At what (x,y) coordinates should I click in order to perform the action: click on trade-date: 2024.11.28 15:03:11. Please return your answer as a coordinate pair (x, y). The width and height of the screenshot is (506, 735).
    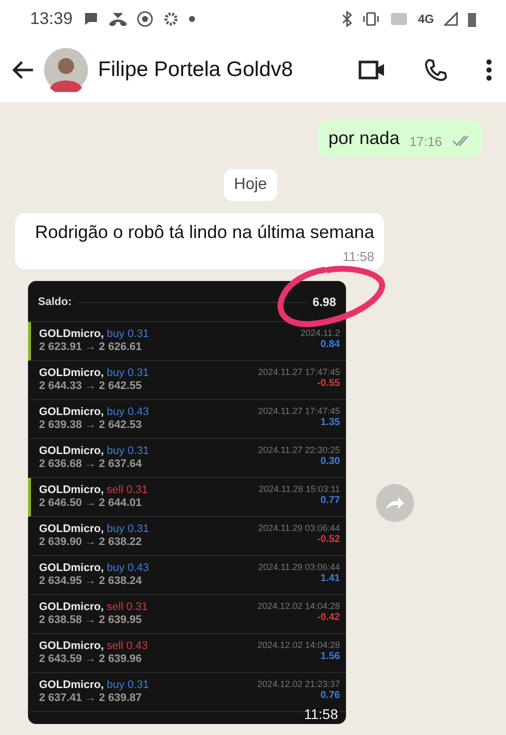
    Looking at the image, I should click on (299, 489).